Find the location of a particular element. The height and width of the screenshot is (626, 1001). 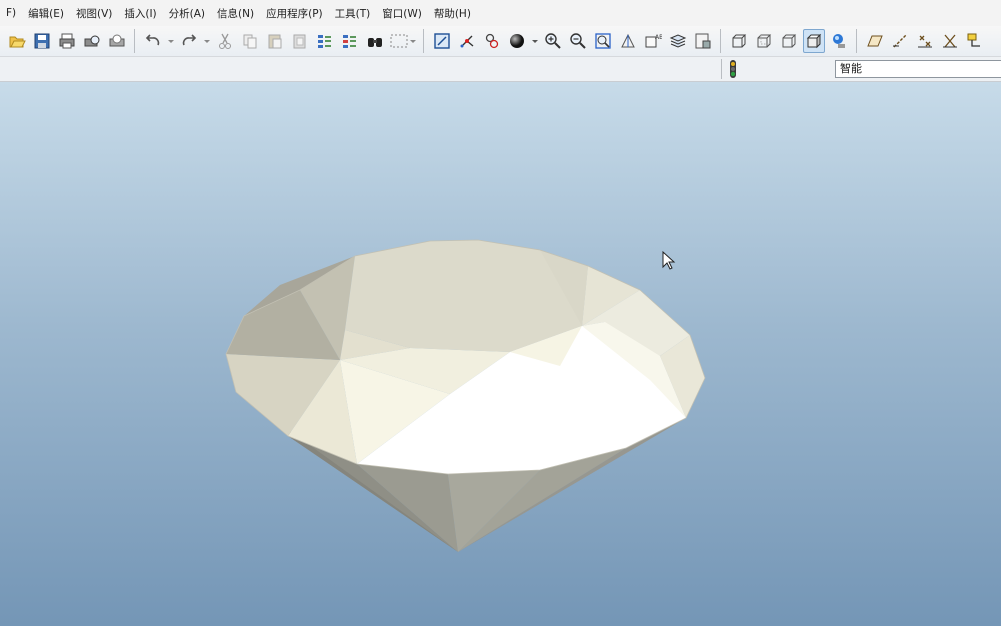

menu-file: F) is located at coordinates (11, 13).